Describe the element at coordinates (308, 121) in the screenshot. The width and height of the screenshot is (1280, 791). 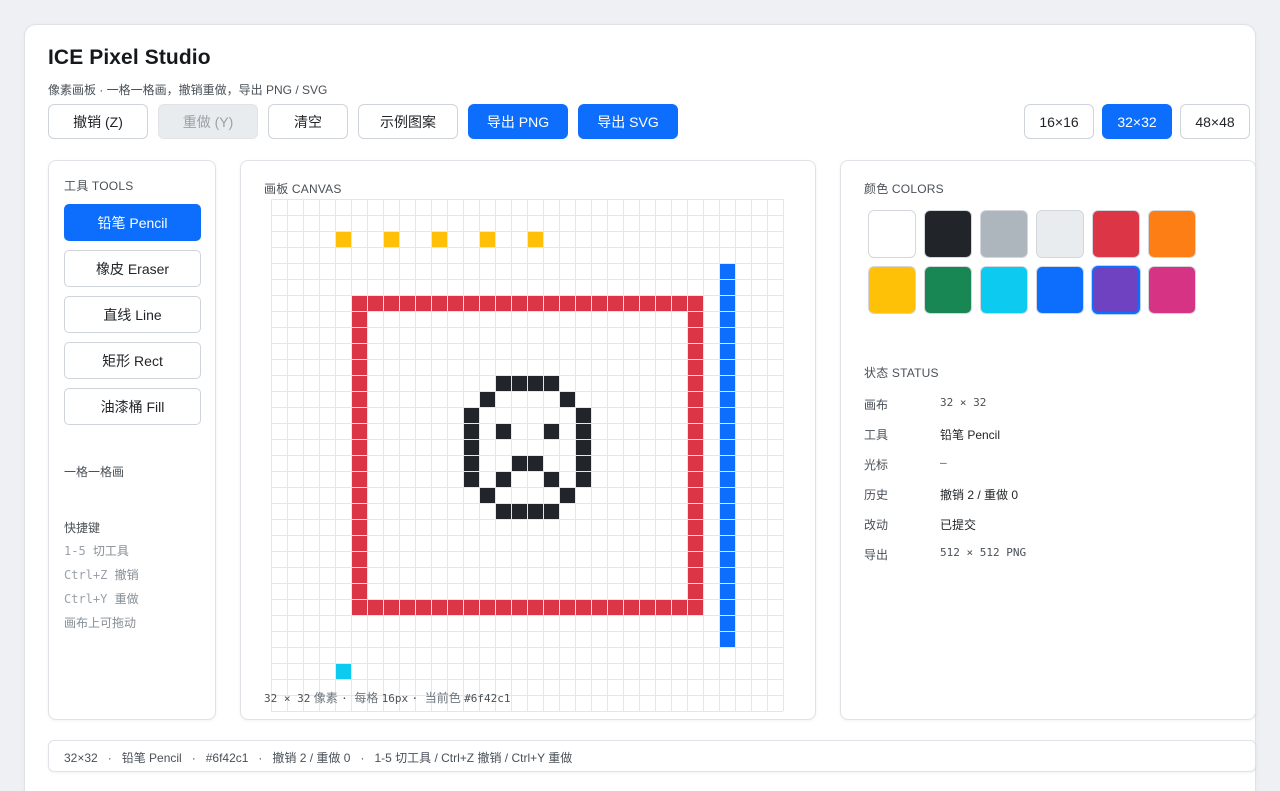
I see `clear-button: 清空` at that location.